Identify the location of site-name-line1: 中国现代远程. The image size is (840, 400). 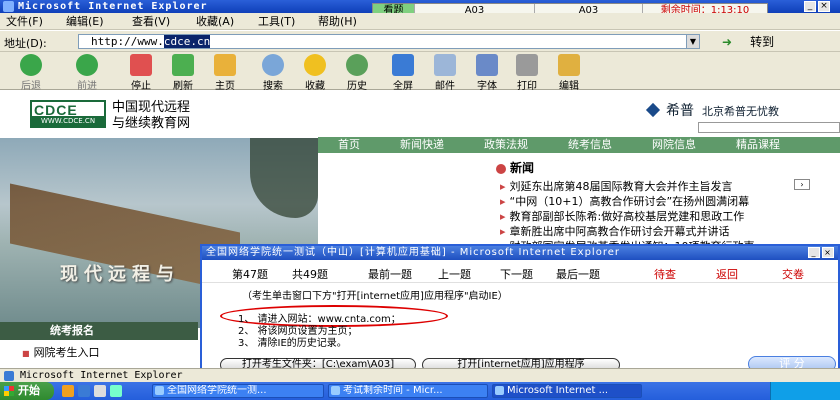
(151, 107).